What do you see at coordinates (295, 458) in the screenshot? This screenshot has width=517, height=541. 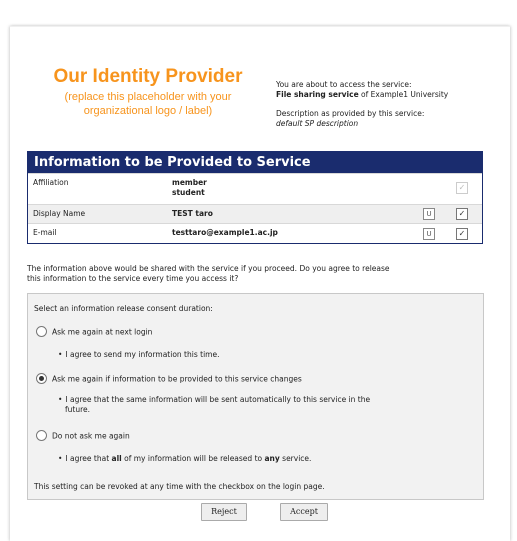 I see `bullet-text: service.` at bounding box center [295, 458].